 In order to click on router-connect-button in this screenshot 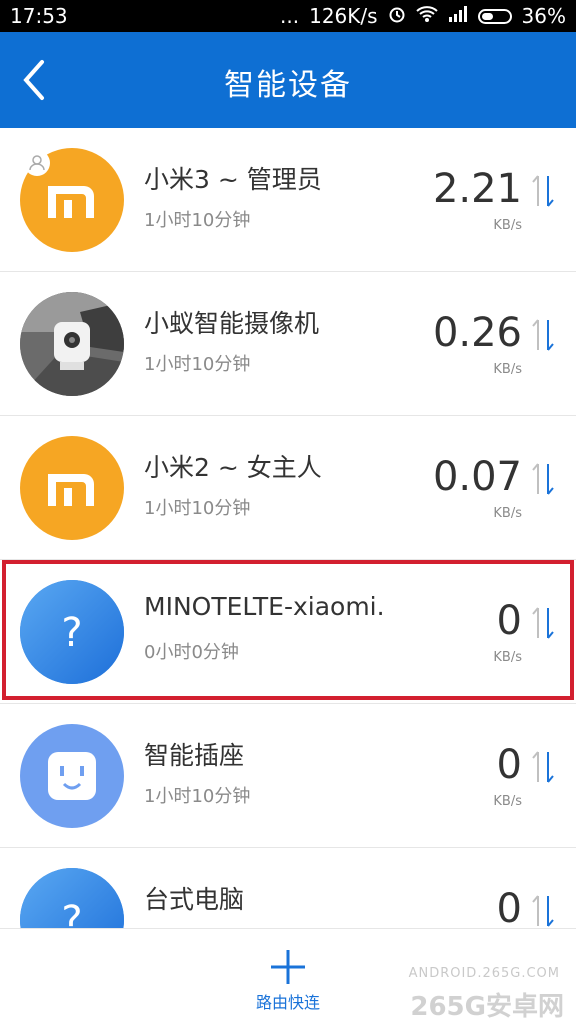, I will do `click(288, 967)`.